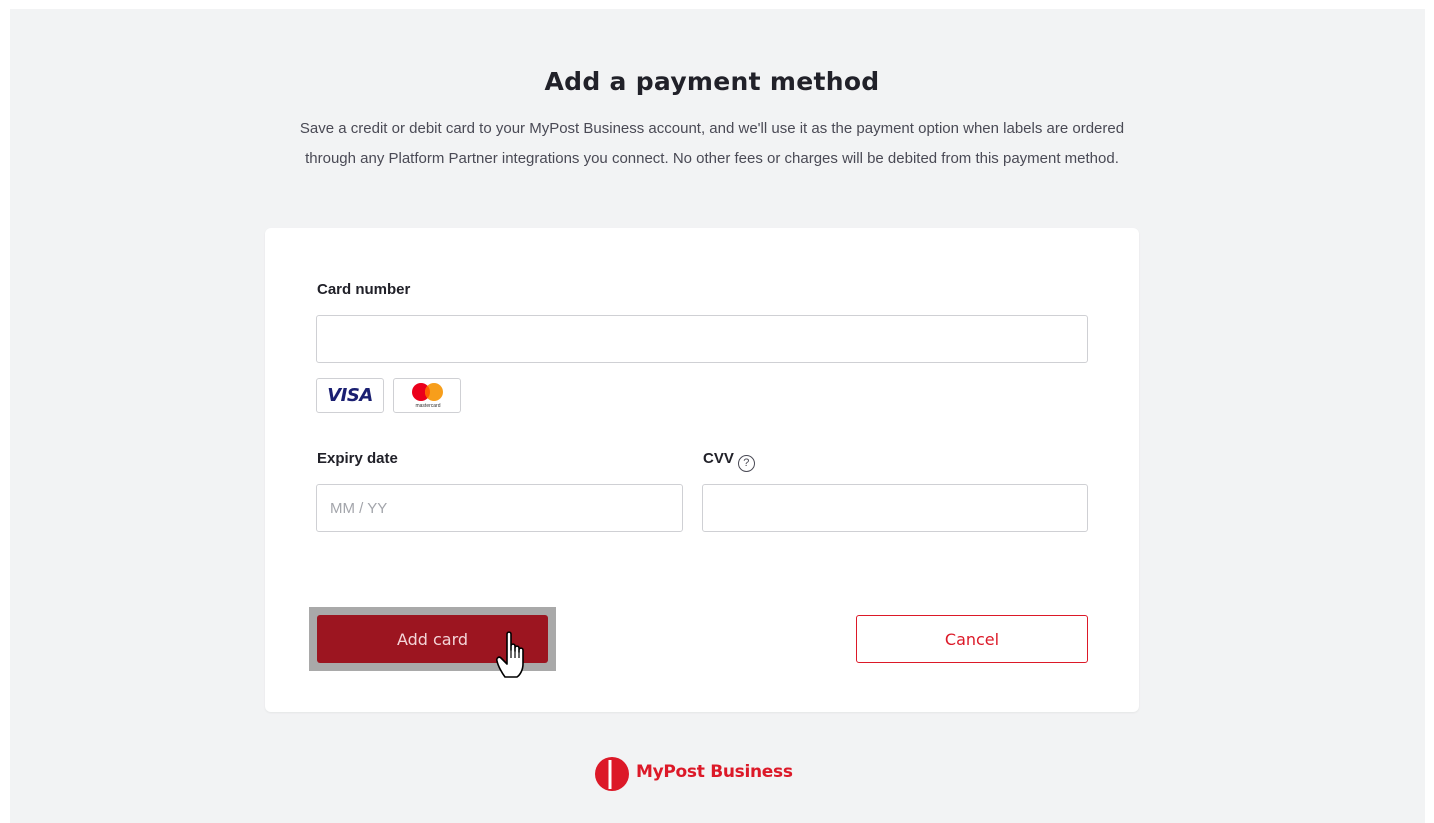 The height and width of the screenshot is (823, 1434). I want to click on footer-brand-name: MyPost Business, so click(714, 772).